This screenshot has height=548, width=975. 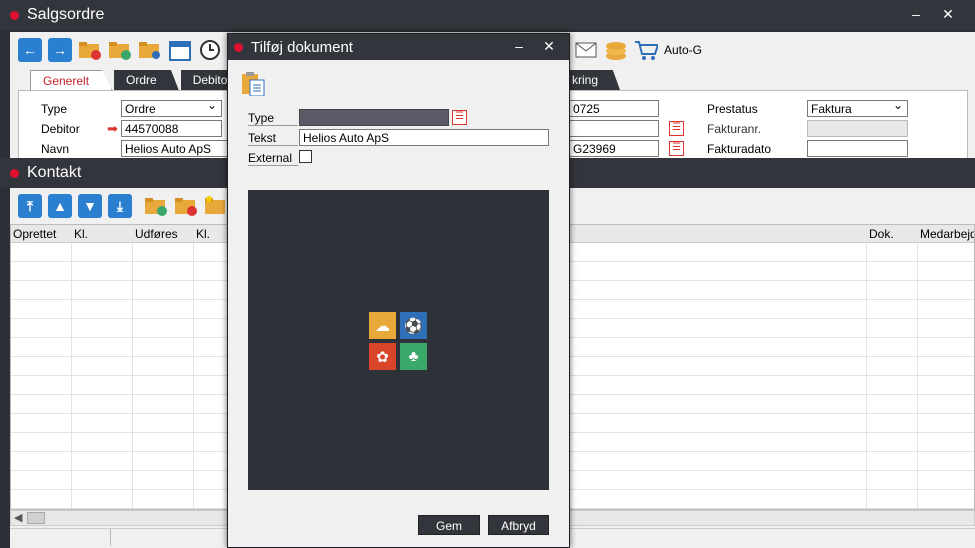 What do you see at coordinates (30, 206) in the screenshot?
I see `move-top-icon: ⤒` at bounding box center [30, 206].